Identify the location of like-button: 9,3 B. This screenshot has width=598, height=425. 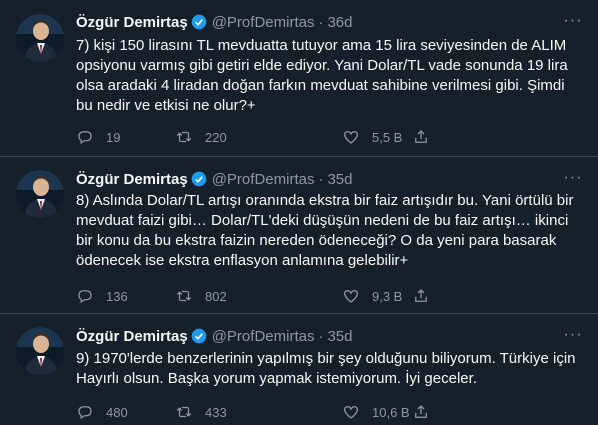
(372, 296).